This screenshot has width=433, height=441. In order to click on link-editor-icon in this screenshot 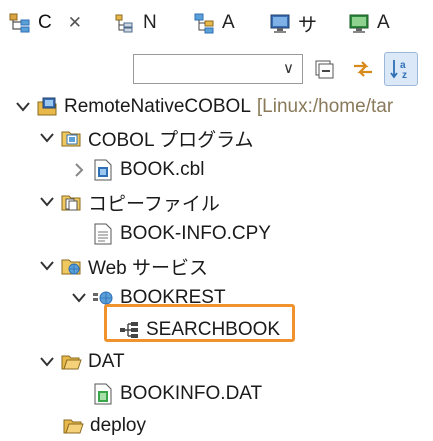, I will do `click(363, 69)`.